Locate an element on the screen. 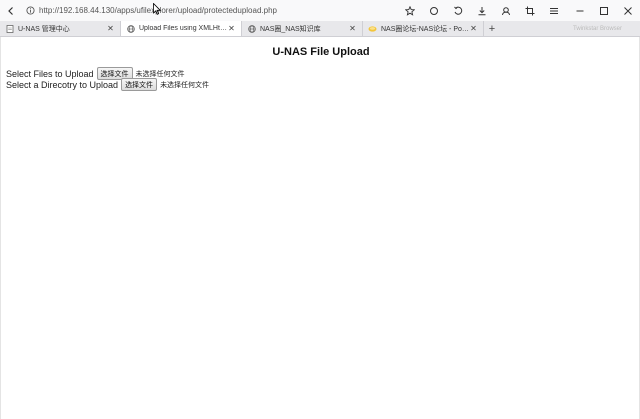  download-icon is located at coordinates (482, 10).